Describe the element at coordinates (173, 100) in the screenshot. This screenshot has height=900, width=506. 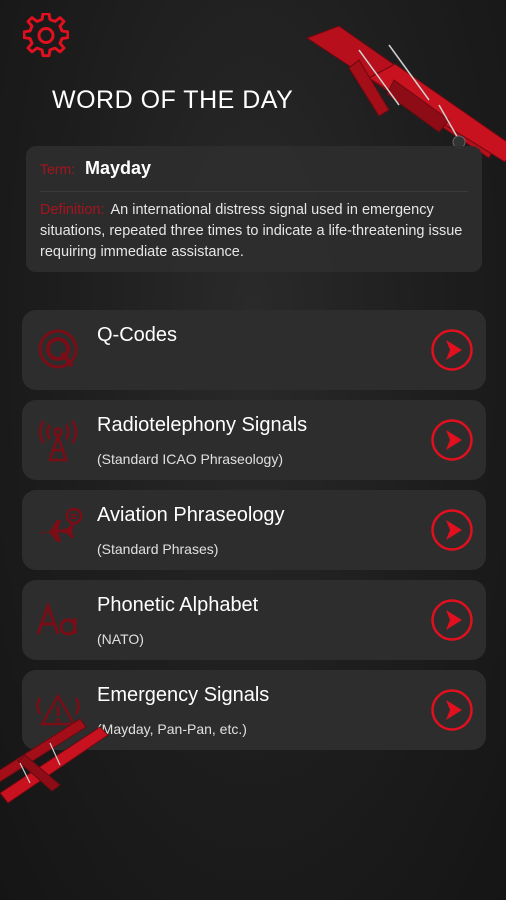
I see `word-of-the-day-heading: WORD OF THE DAY` at that location.